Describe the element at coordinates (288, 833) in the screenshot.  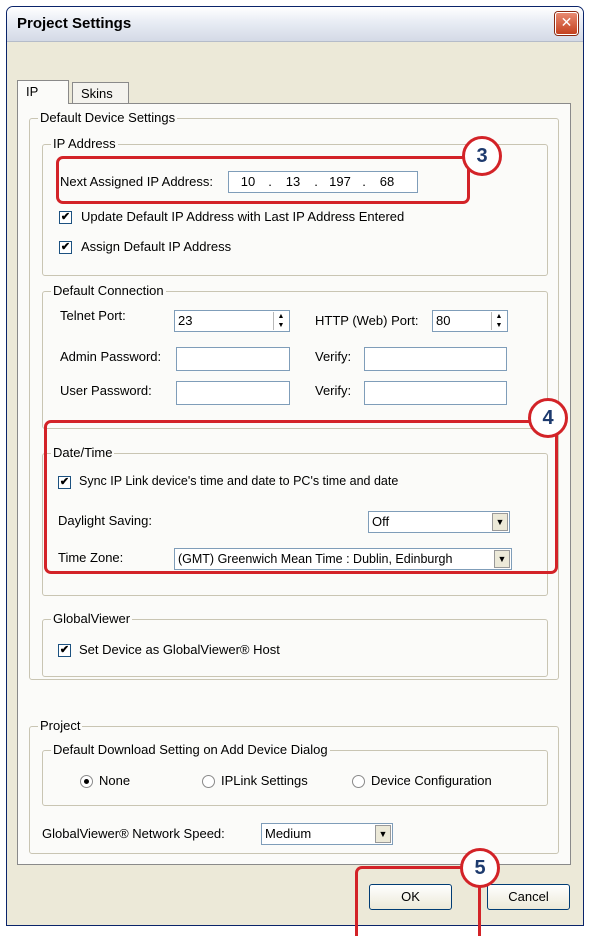
I see `network-speed-value: Medium` at that location.